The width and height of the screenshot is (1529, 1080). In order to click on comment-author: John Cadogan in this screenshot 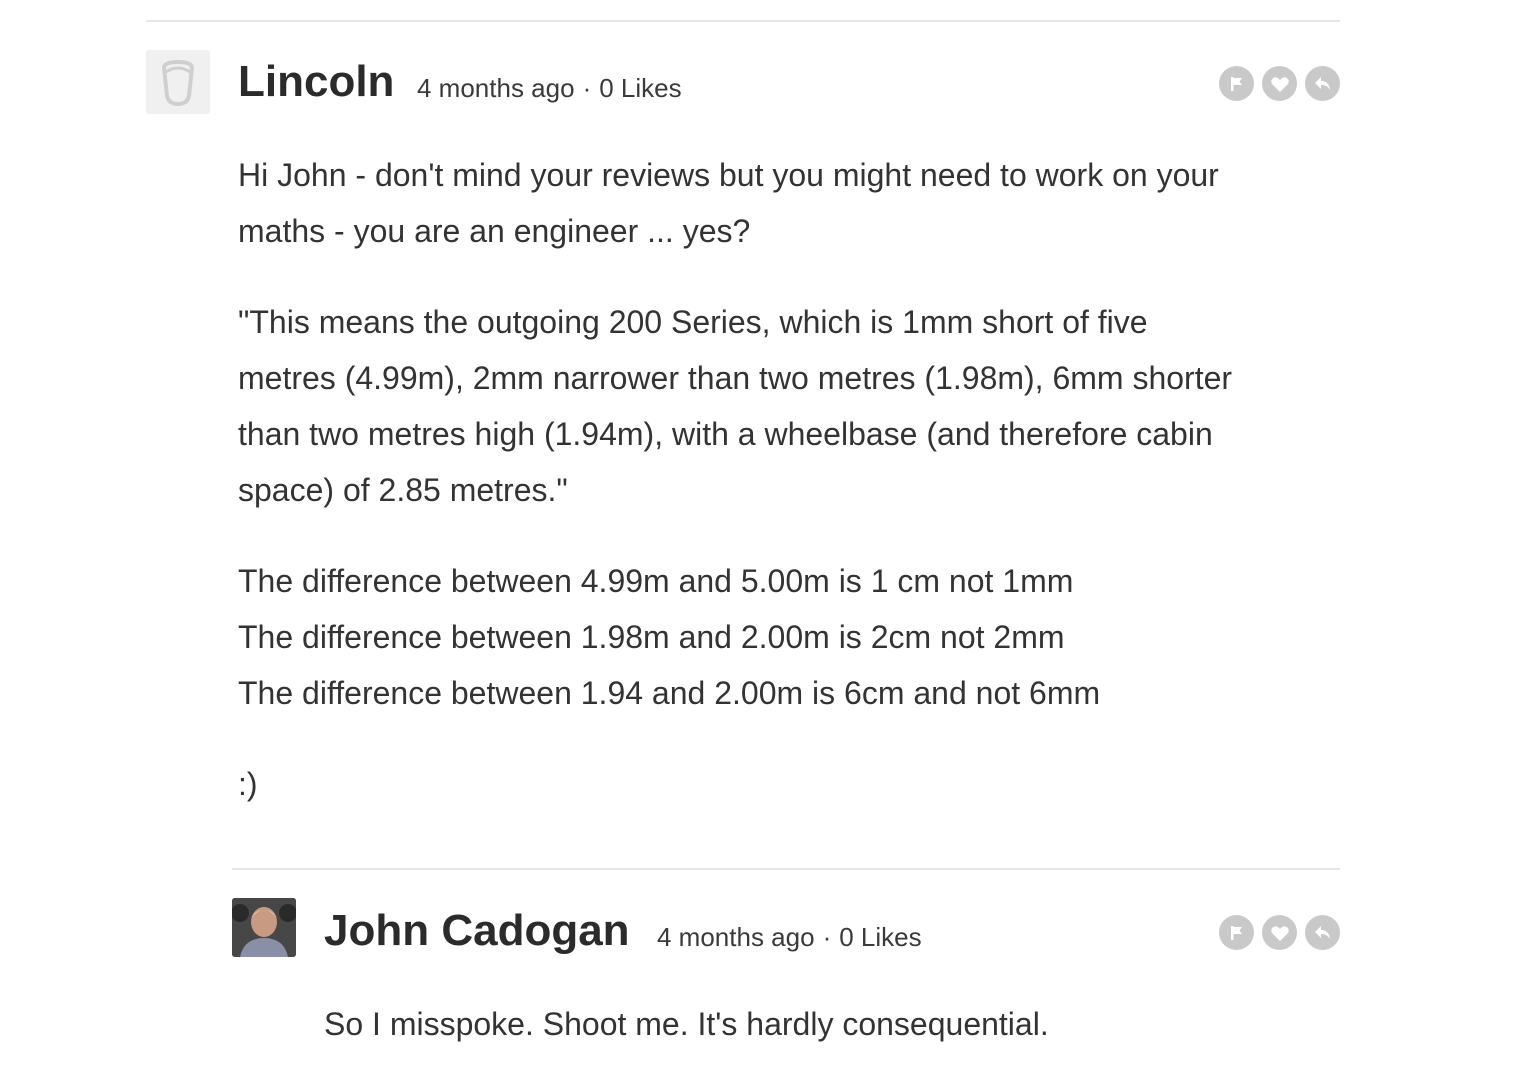, I will do `click(477, 931)`.